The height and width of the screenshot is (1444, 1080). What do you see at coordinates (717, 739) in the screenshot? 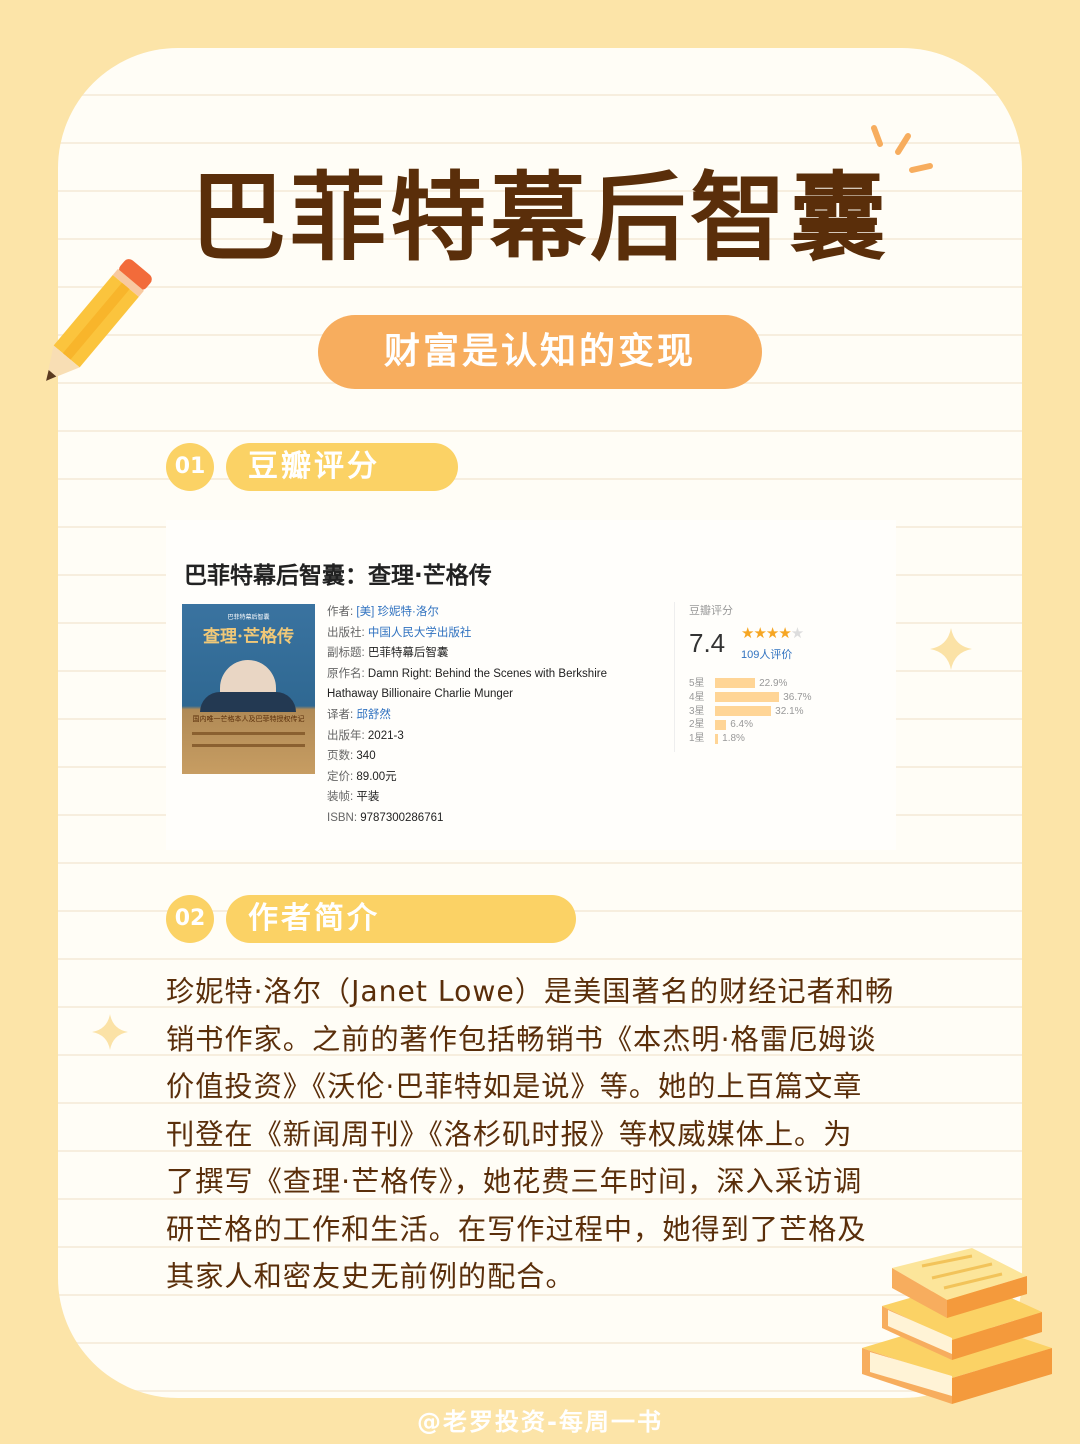
I see `rating-bar-row: 1星 1.8%` at bounding box center [717, 739].